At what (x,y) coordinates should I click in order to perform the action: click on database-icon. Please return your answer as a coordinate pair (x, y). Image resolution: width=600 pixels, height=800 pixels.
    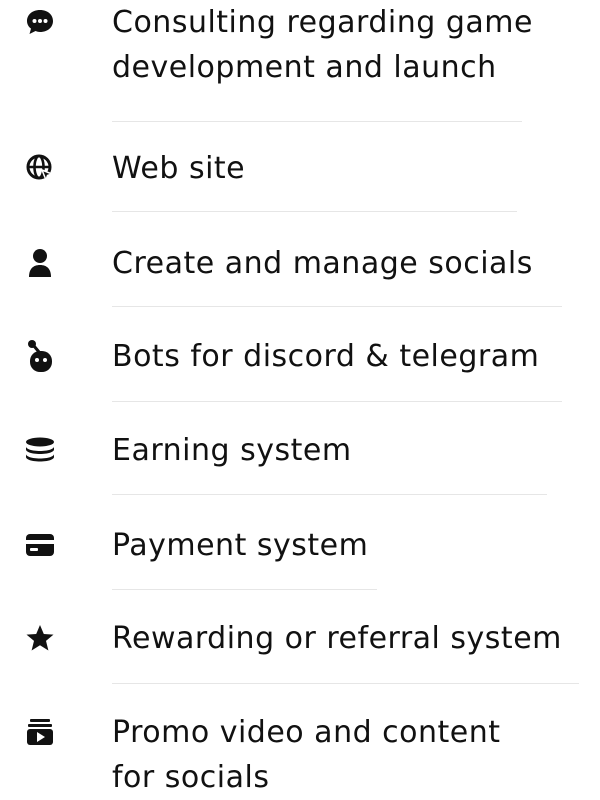
    Looking at the image, I should click on (40, 450).